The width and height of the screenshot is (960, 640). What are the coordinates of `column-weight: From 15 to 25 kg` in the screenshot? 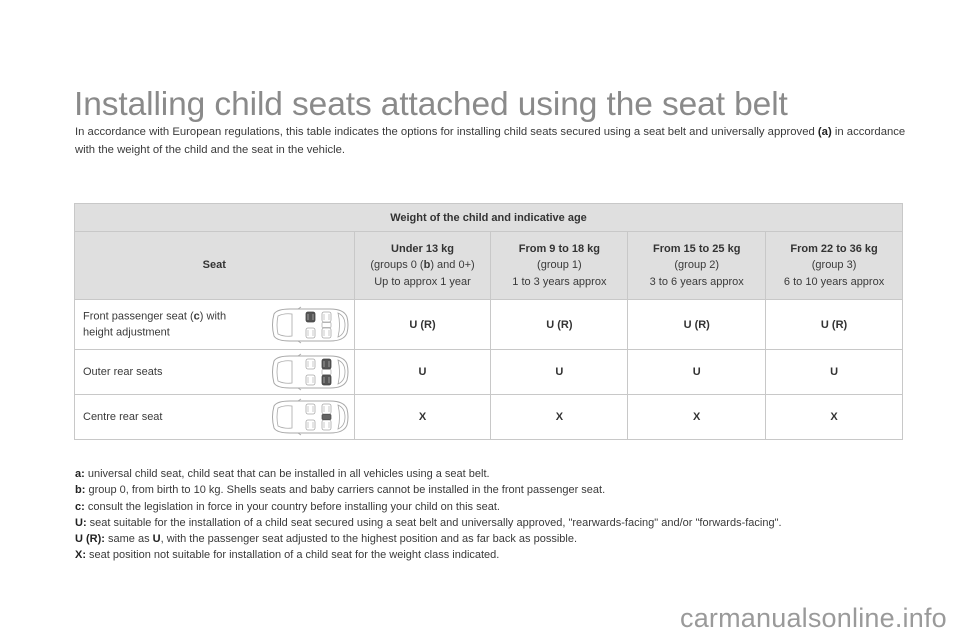 It's located at (697, 248).